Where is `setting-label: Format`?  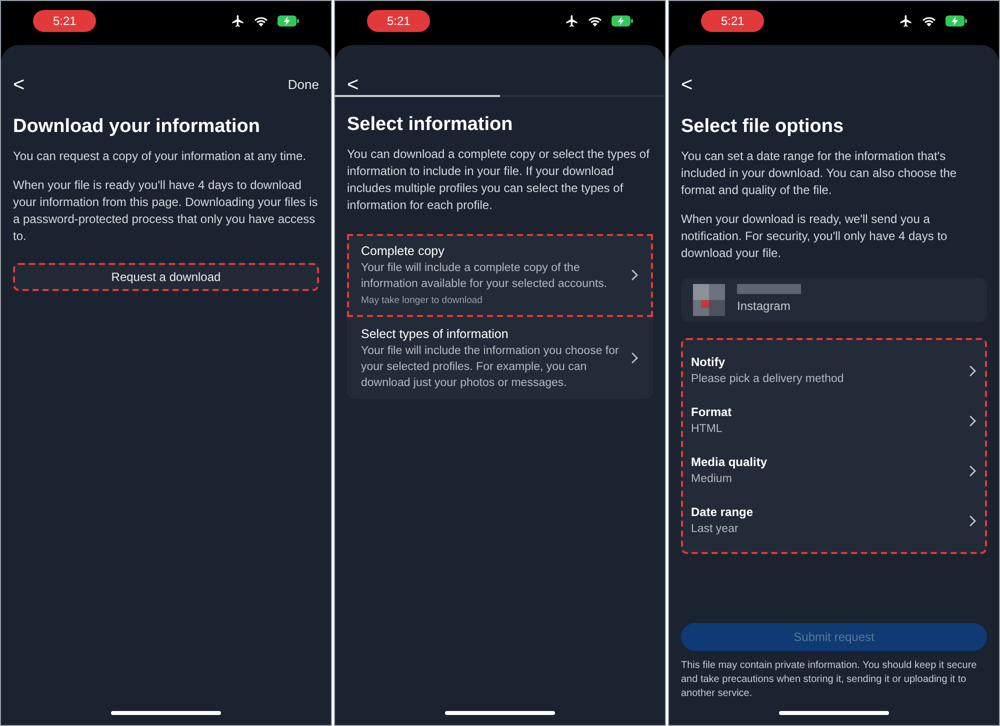
setting-label: Format is located at coordinates (712, 412).